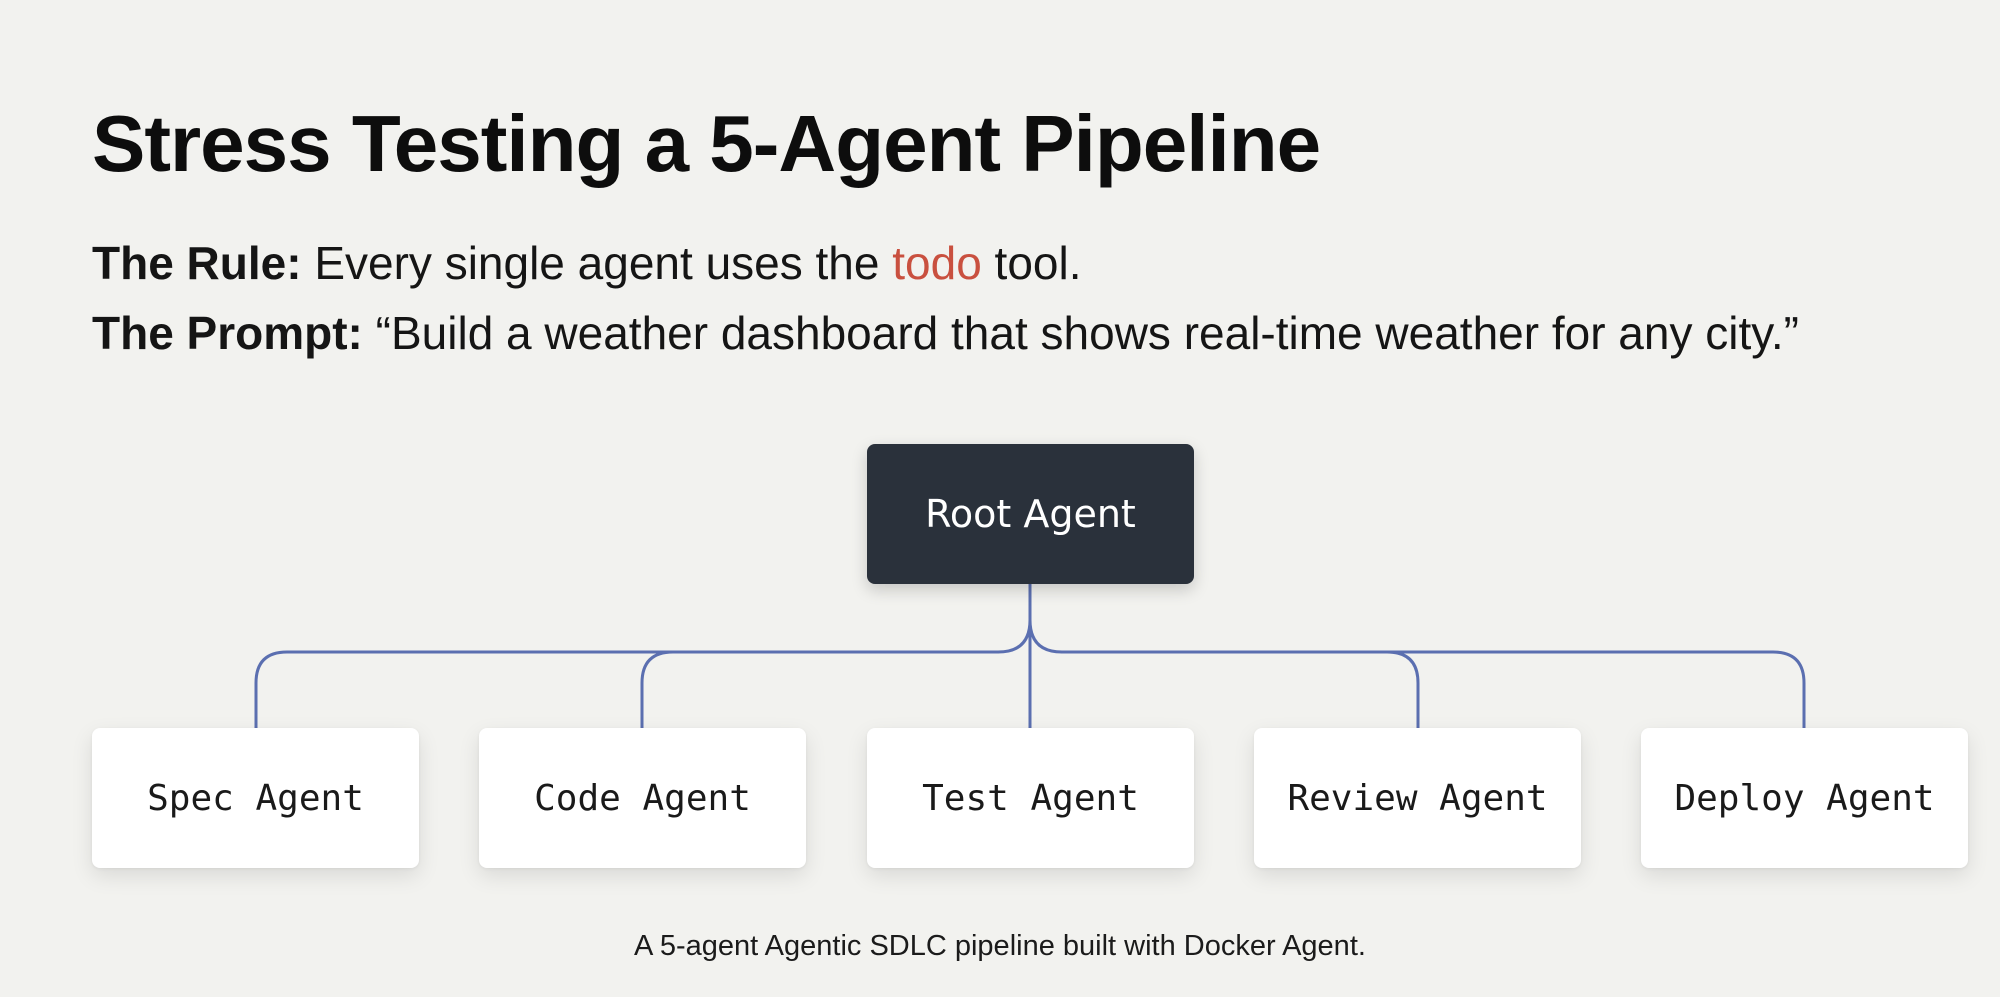 The image size is (2000, 997). What do you see at coordinates (1804, 798) in the screenshot?
I see `deploy-agent-node: Deploy Agent` at bounding box center [1804, 798].